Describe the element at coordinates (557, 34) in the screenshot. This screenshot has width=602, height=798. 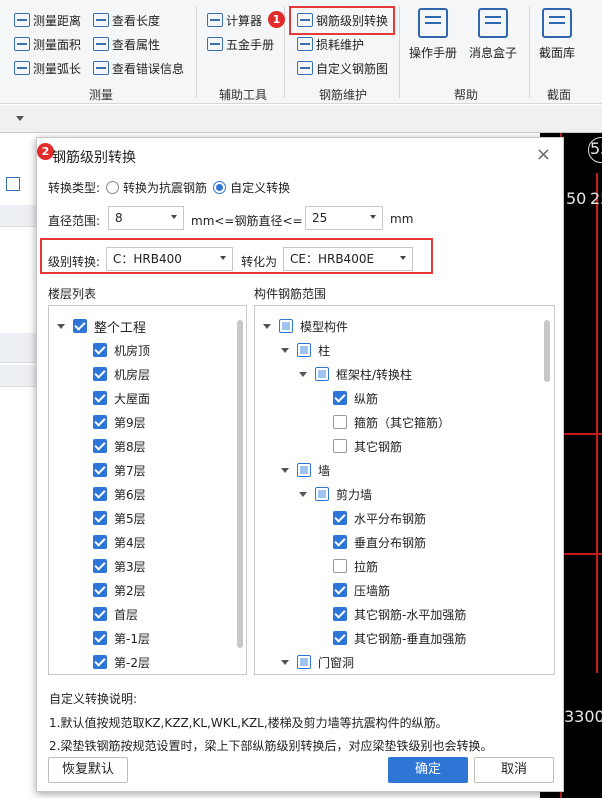
I see `section-library-button: 截面库` at that location.